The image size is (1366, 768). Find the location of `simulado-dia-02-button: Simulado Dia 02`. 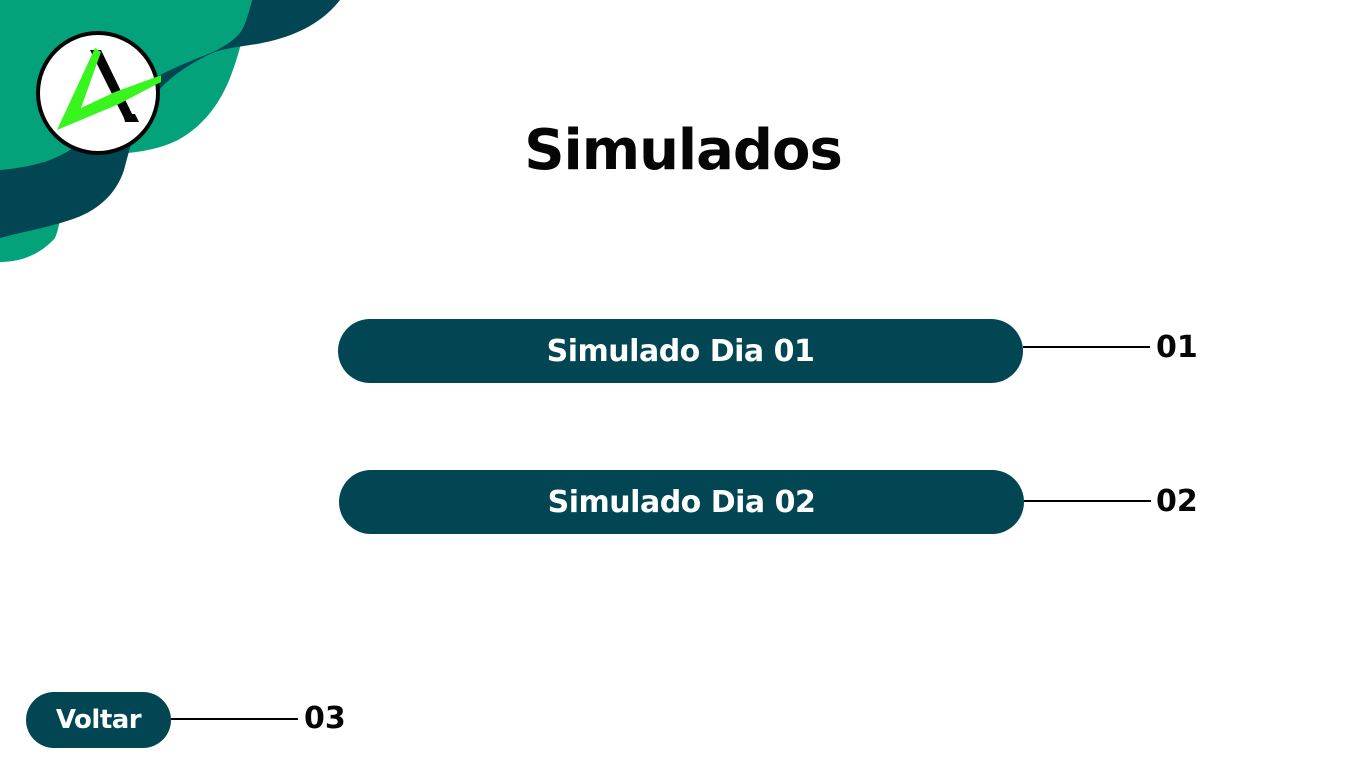

simulado-dia-02-button: Simulado Dia 02 is located at coordinates (681, 502).